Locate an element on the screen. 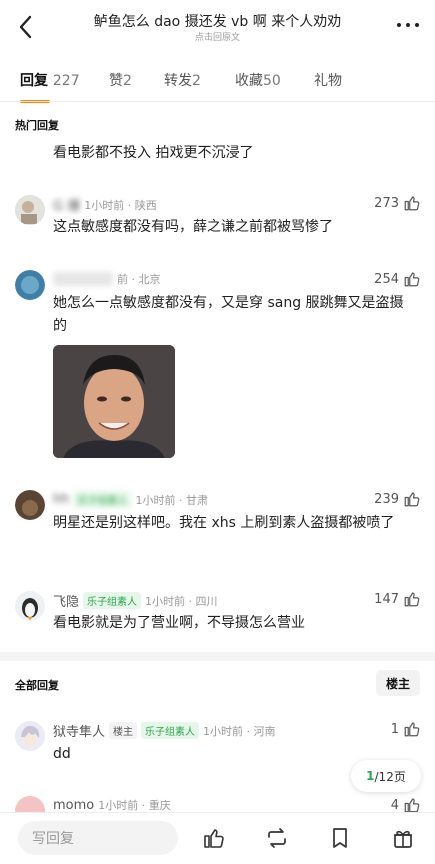 The height and width of the screenshot is (864, 435). like-button: 147 is located at coordinates (397, 599).